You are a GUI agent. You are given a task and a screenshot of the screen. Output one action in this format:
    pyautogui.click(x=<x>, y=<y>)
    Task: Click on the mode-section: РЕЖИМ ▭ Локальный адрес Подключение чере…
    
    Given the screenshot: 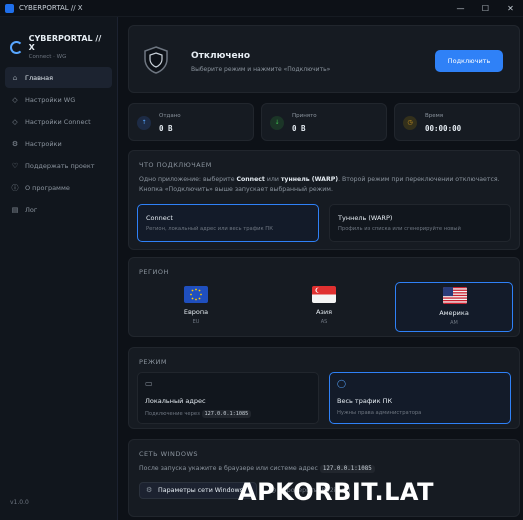 What is the action you would take?
    pyautogui.click(x=324, y=388)
    